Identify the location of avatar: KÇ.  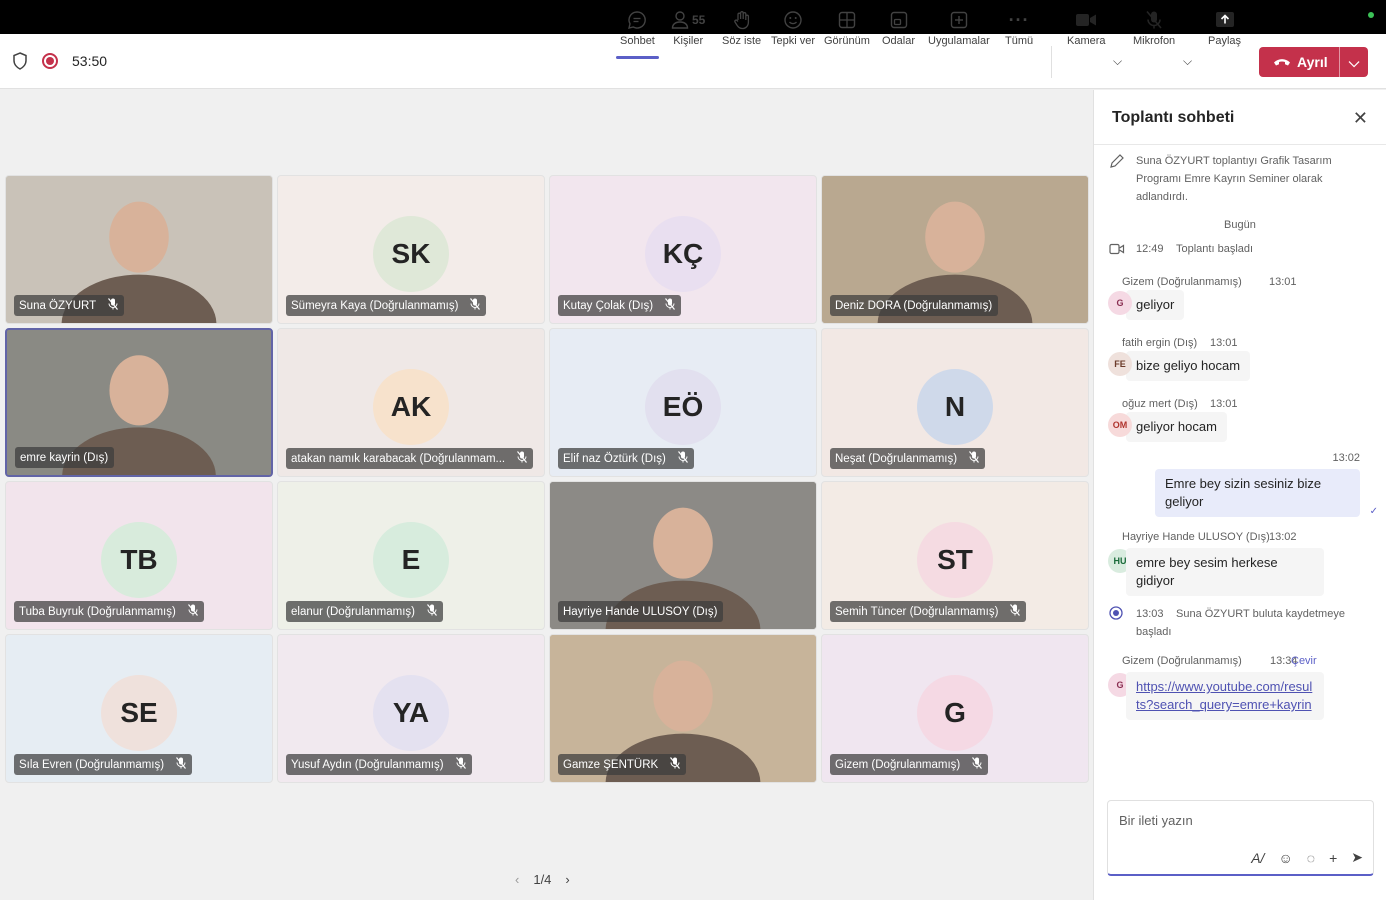
(683, 254).